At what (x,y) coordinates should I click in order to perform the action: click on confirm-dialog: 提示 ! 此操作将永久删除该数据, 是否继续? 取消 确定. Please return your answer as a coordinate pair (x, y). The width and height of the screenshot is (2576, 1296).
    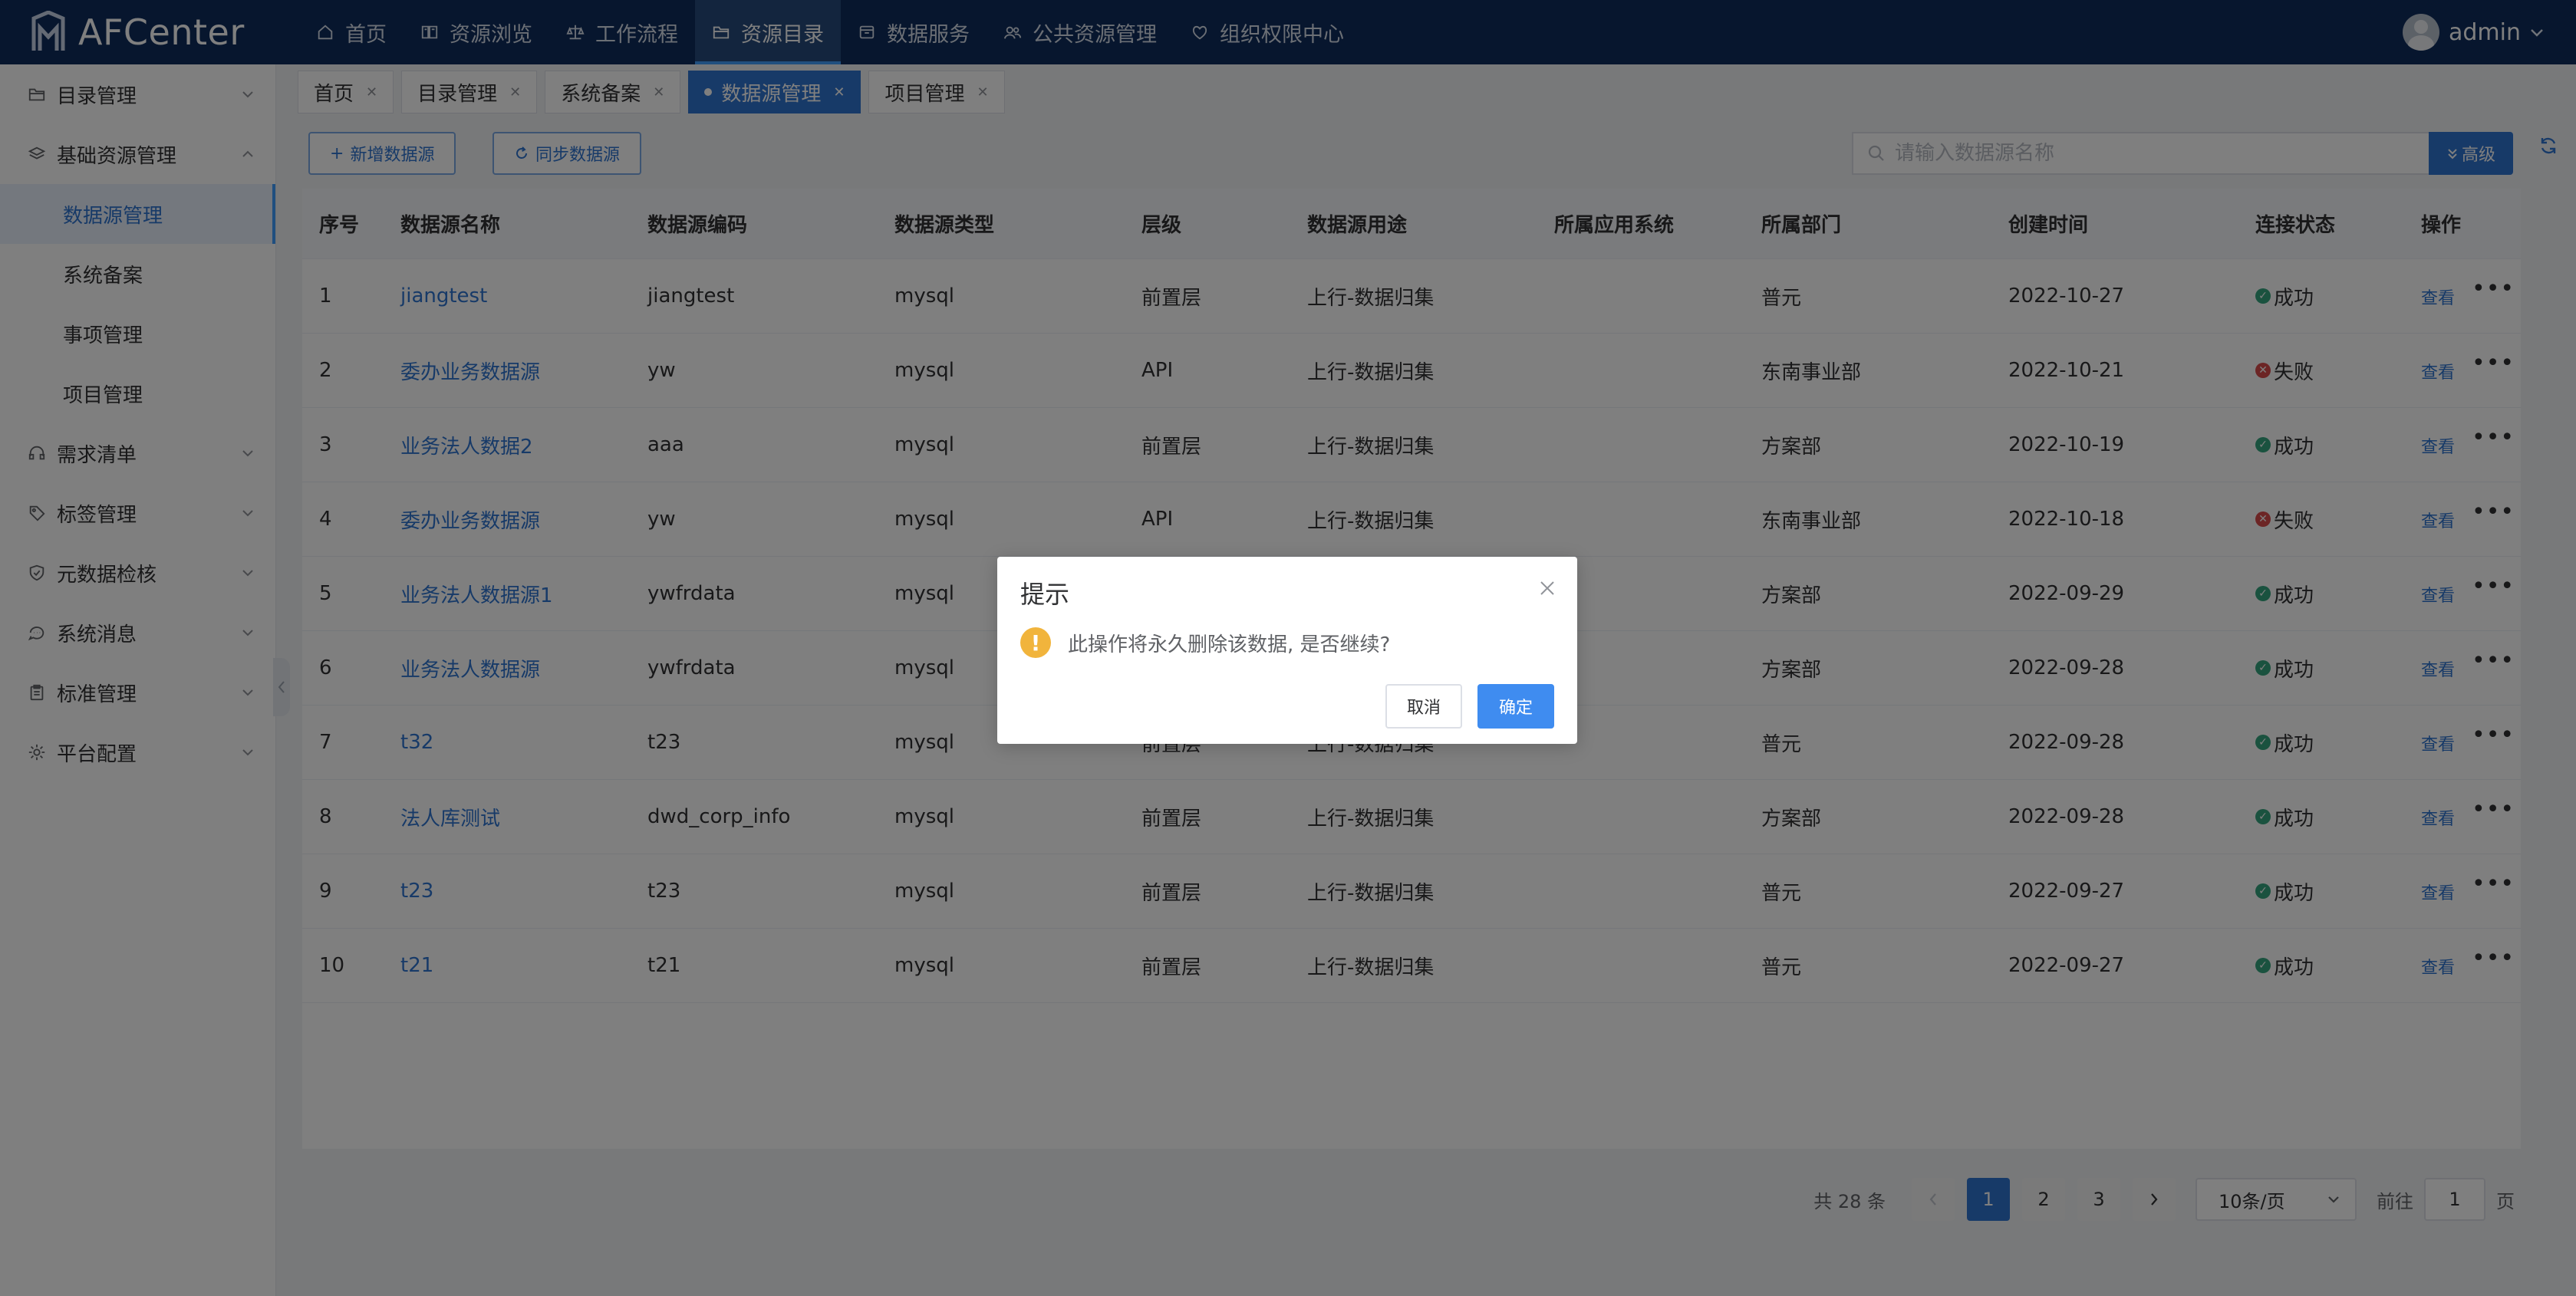
    Looking at the image, I should click on (1287, 650).